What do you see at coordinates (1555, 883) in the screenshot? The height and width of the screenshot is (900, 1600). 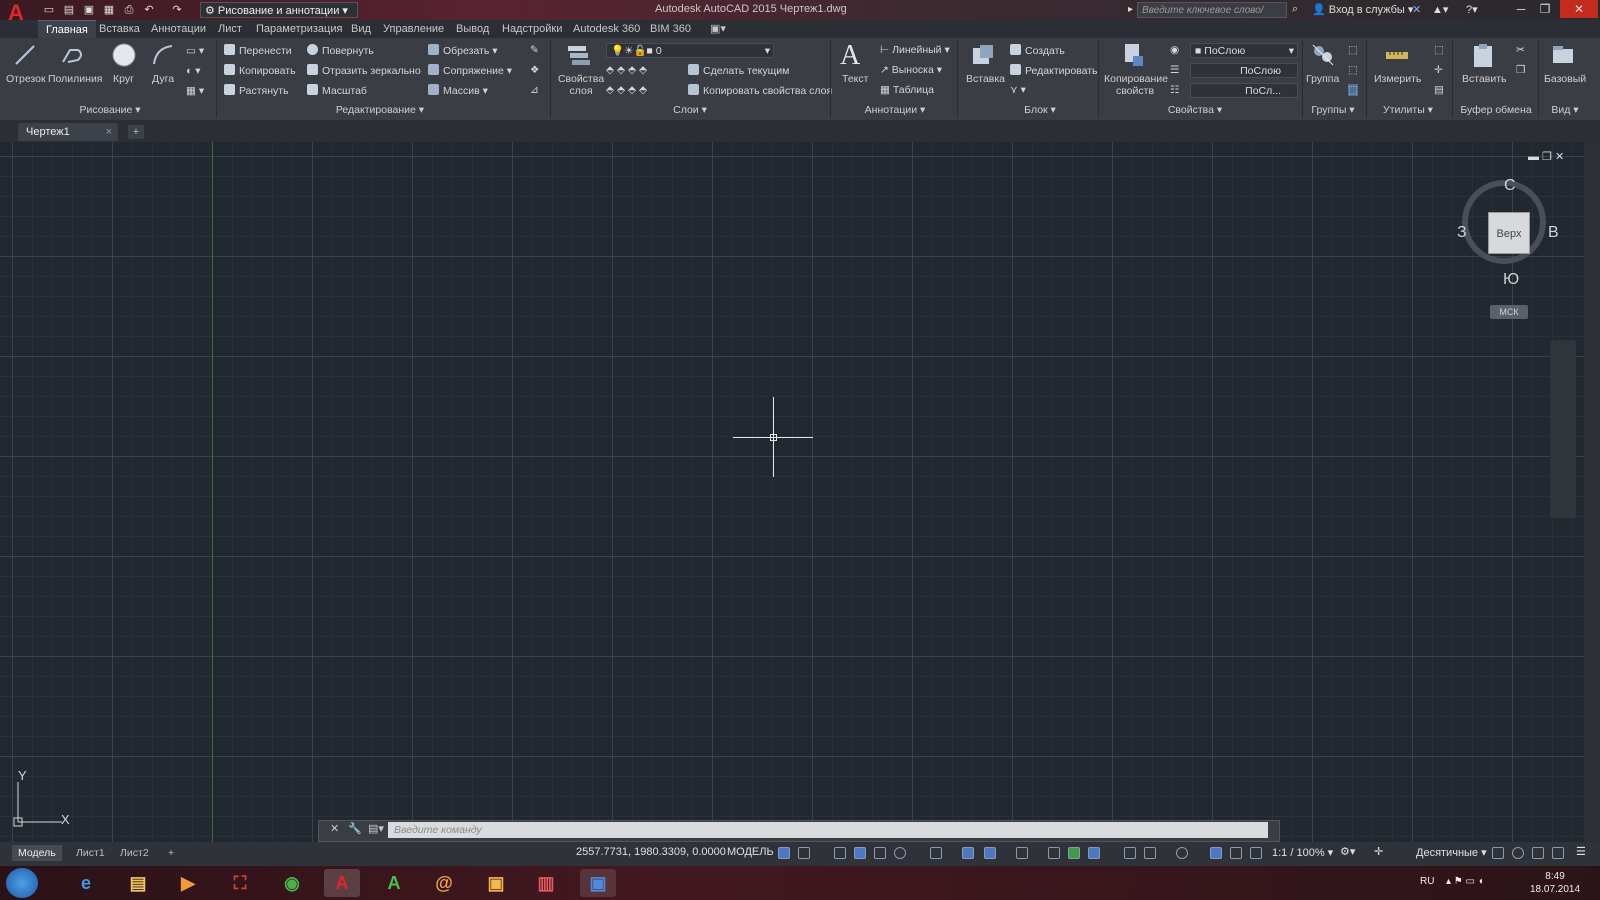 I see `system-clock: 8:49 18.07.2014` at bounding box center [1555, 883].